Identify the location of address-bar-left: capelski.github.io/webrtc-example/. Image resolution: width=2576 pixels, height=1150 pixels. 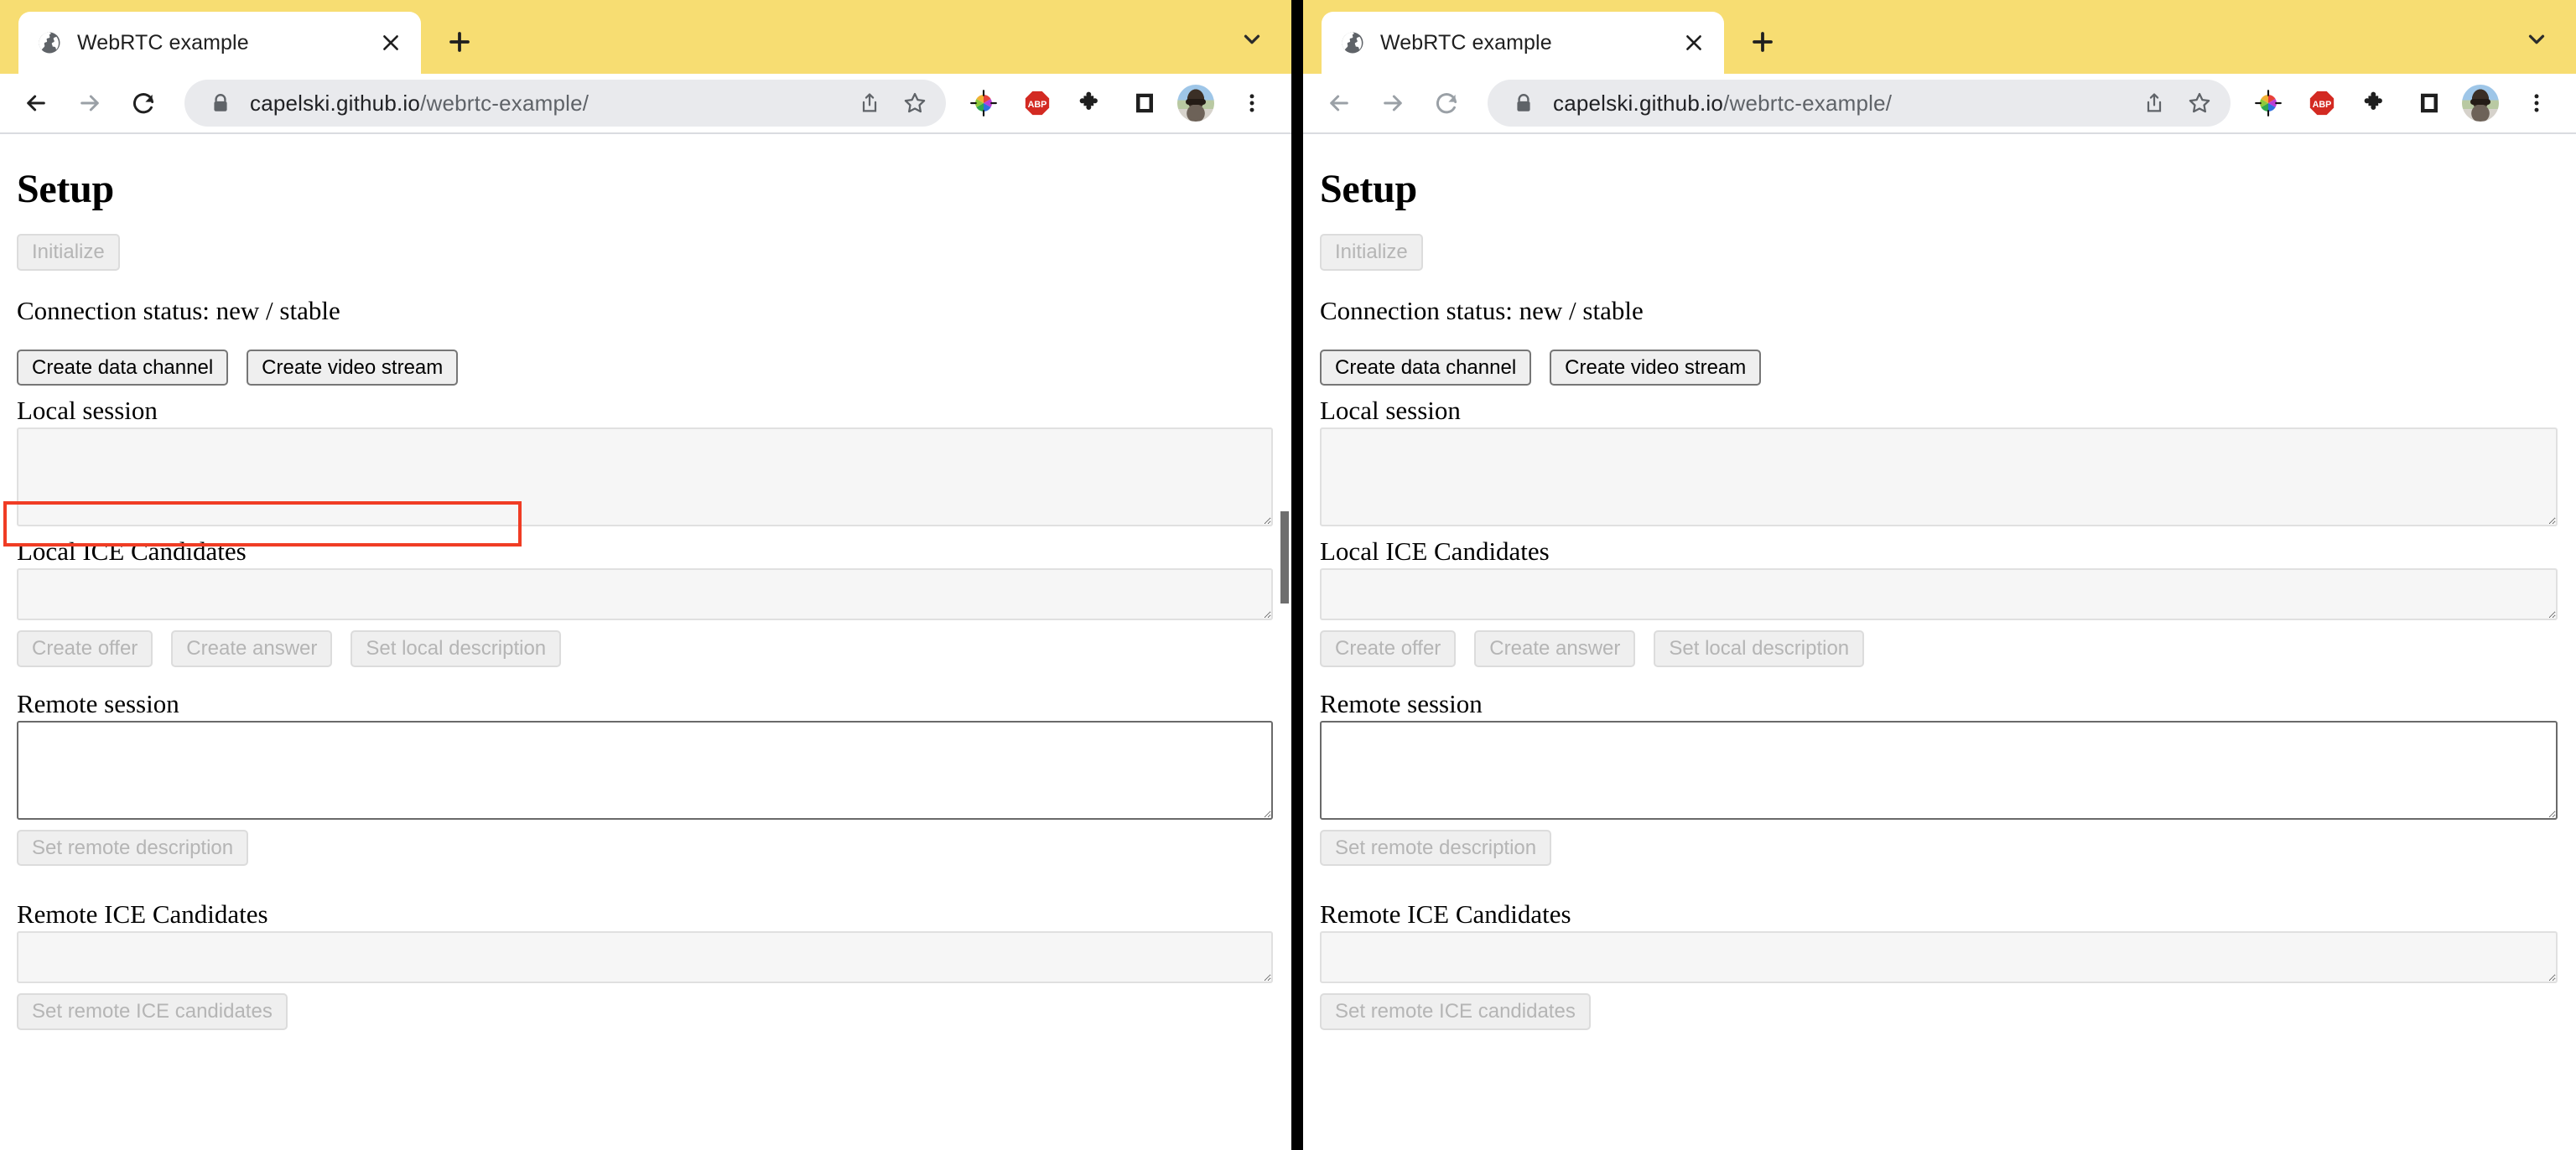
(565, 103).